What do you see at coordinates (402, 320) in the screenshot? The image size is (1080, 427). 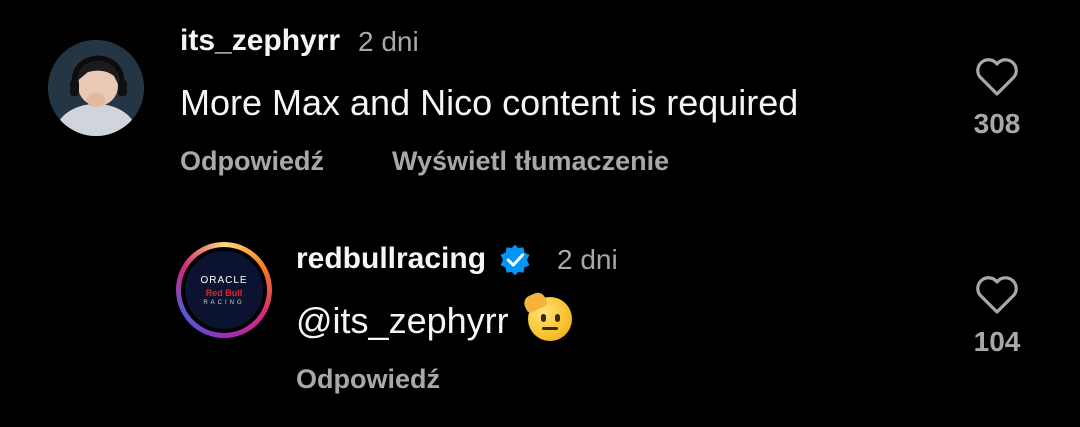 I see `comment-text: @its_zephyrr` at bounding box center [402, 320].